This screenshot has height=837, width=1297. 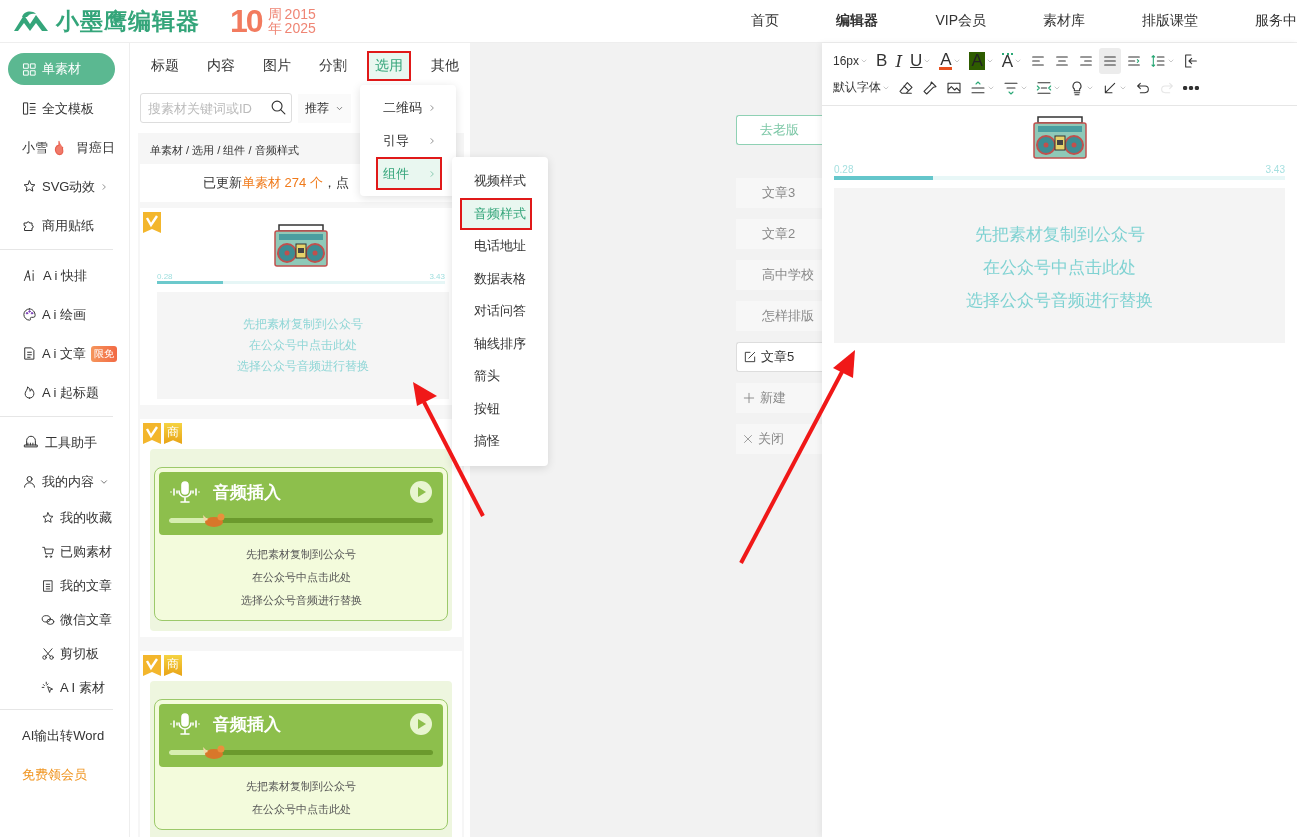 I want to click on star-icon, so click(x=48, y=518).